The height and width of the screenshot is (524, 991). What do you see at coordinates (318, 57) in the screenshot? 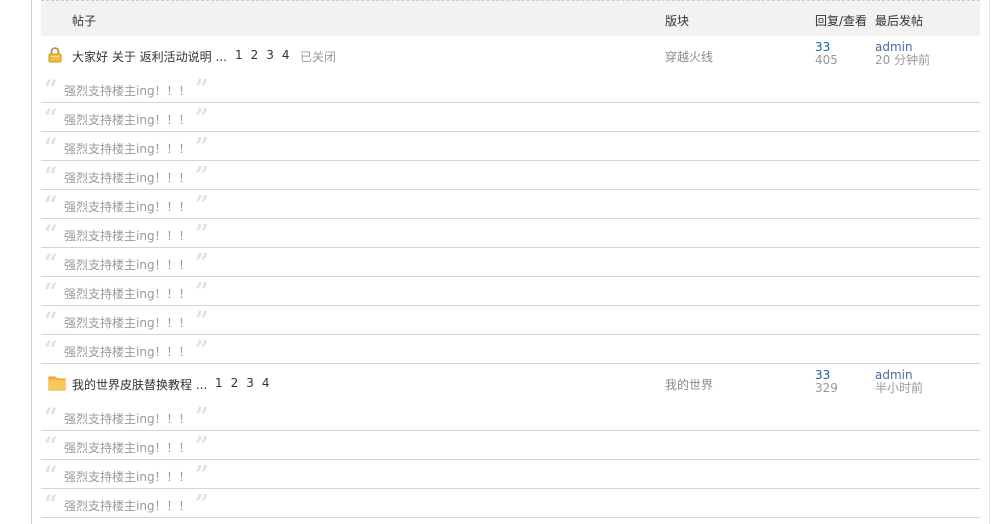
I see `thread-status-closed: 已关闭` at bounding box center [318, 57].